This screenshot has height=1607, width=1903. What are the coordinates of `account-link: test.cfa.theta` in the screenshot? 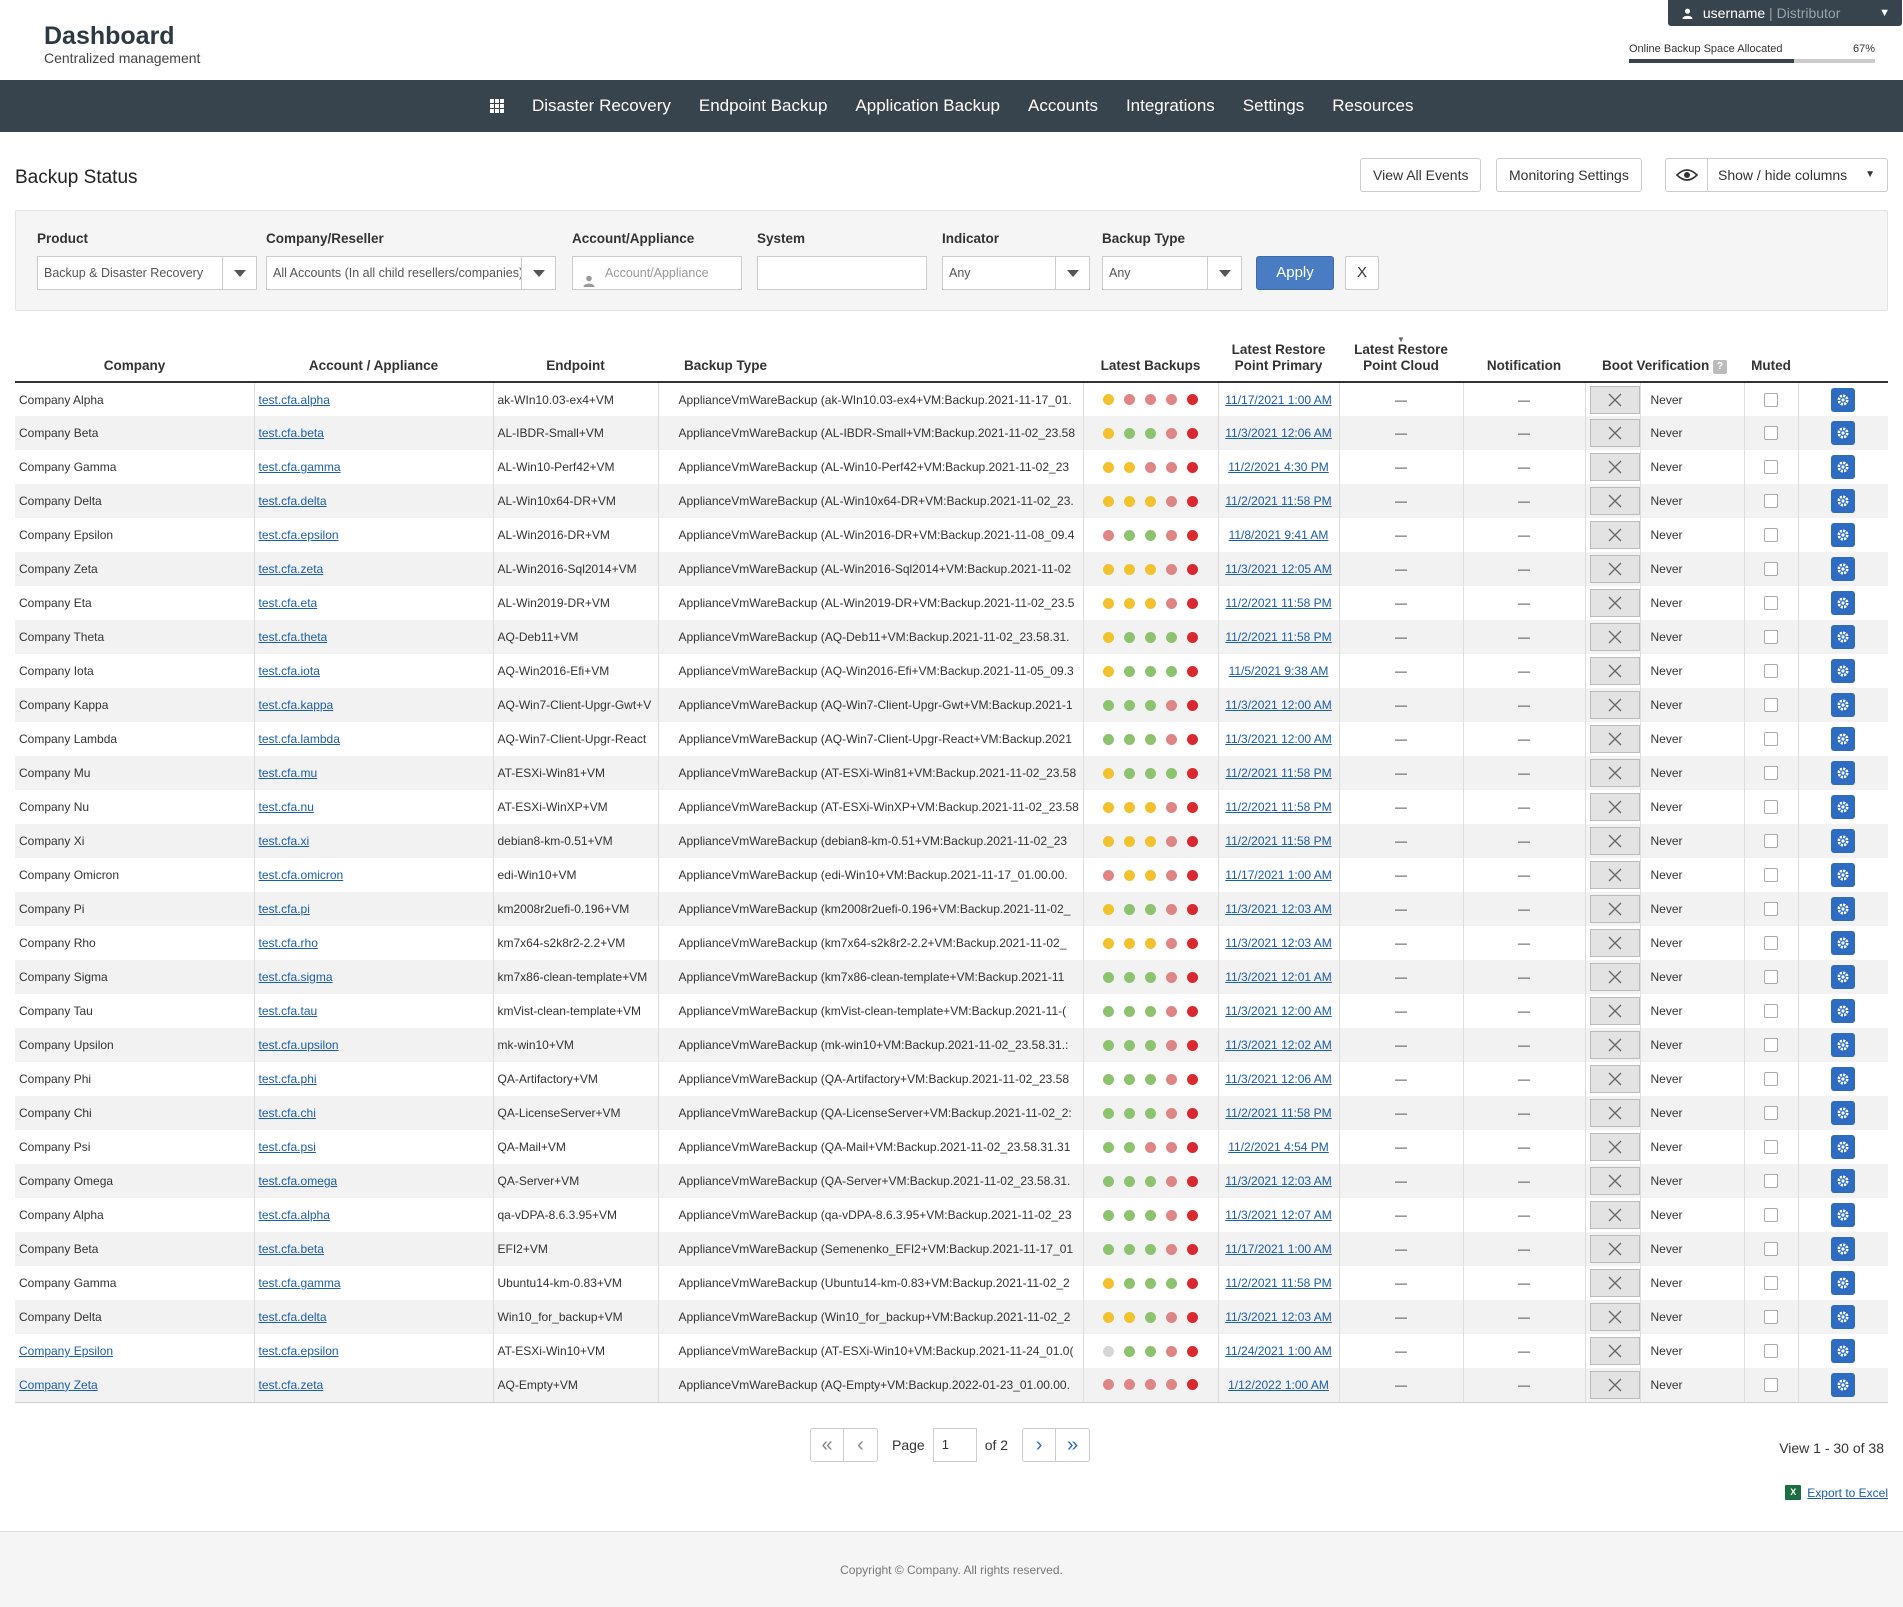 It's located at (293, 637).